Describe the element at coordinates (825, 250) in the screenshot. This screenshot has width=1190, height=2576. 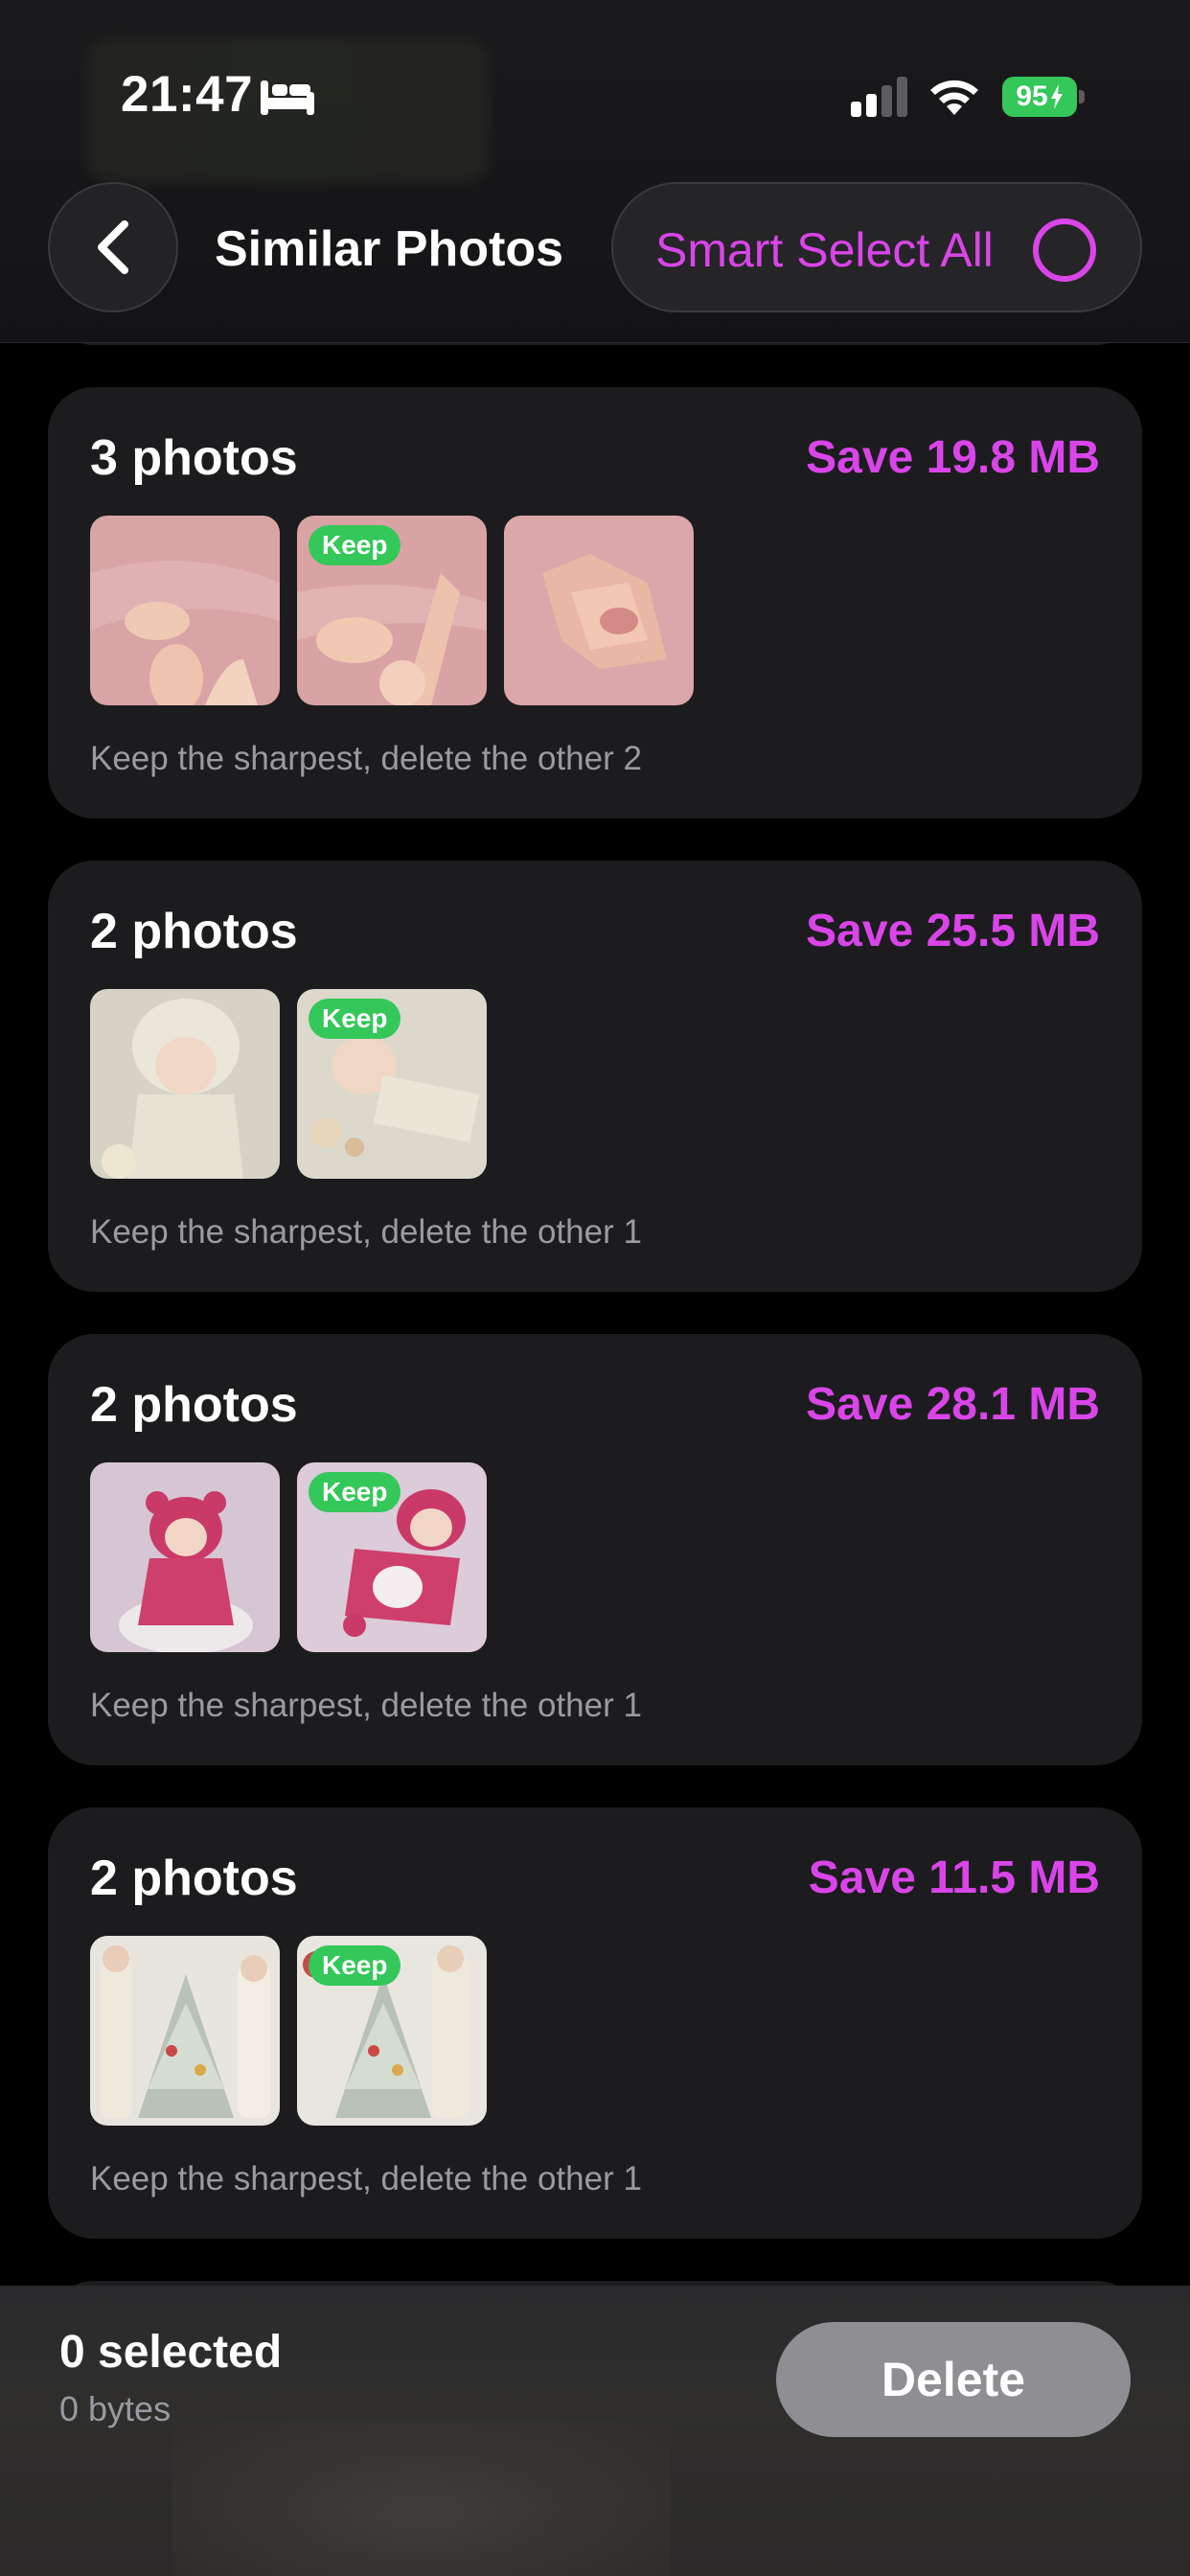
I see `smart-select-all-label: Smart Select All` at that location.